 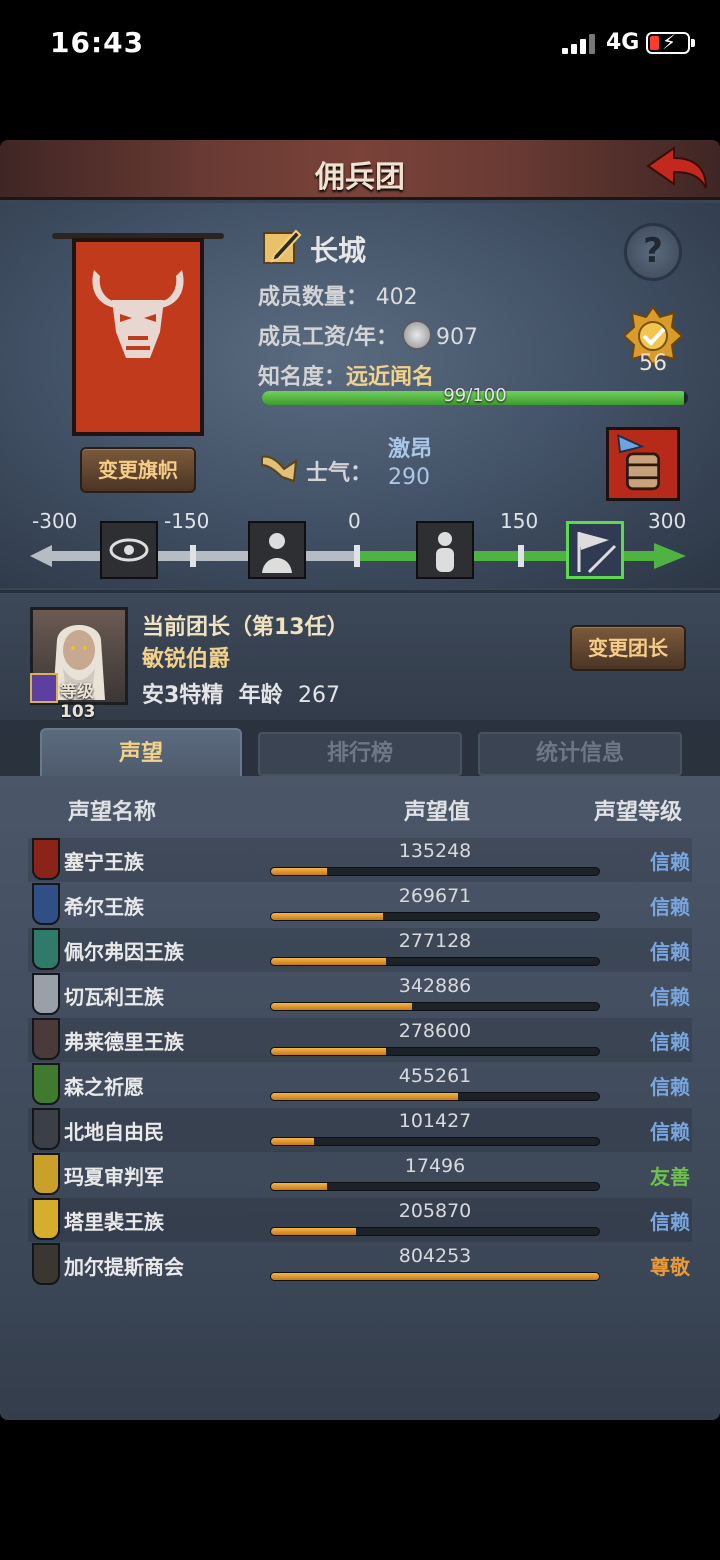 I want to click on members-label: 成员数量：, so click(x=313, y=297).